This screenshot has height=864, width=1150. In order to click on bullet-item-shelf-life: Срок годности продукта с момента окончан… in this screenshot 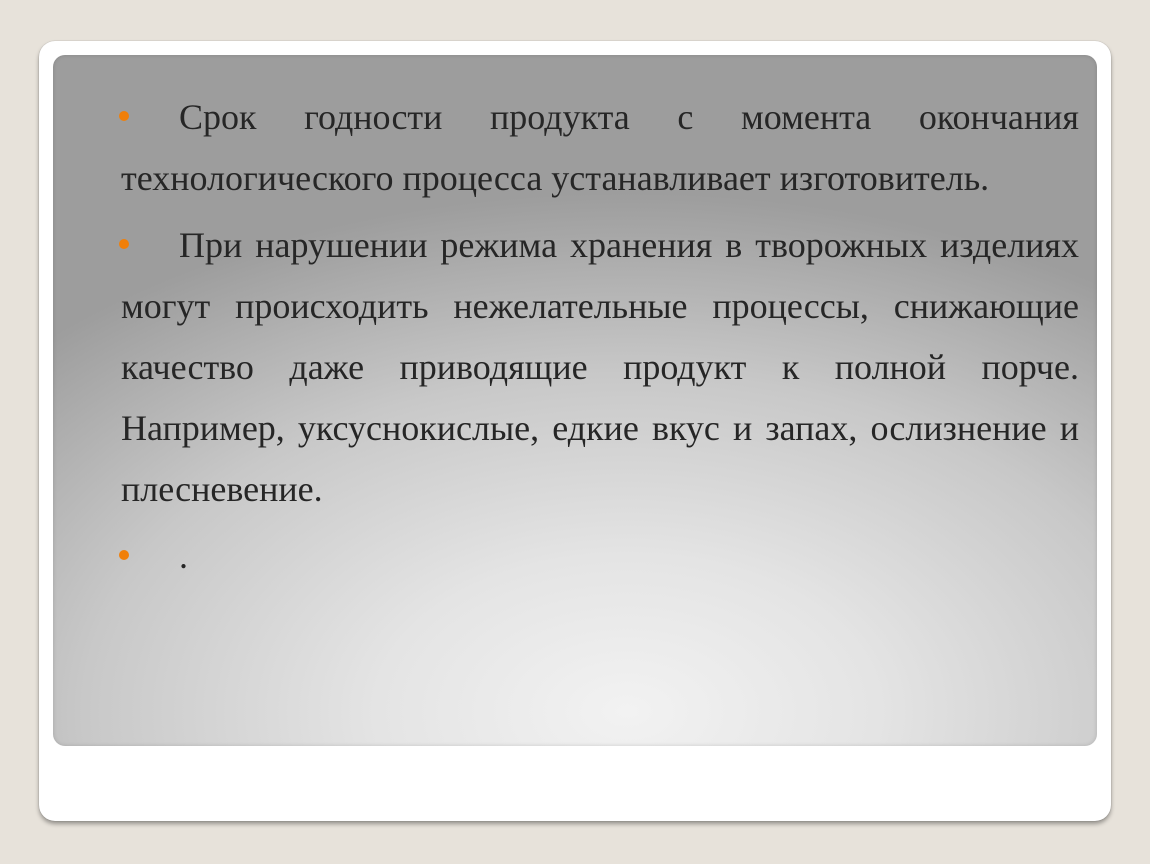, I will do `click(599, 148)`.